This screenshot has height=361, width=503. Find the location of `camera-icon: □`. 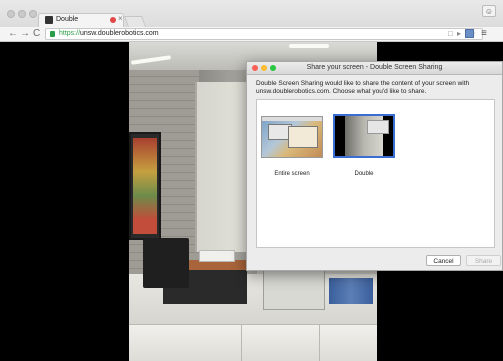

camera-icon: □ is located at coordinates (450, 34).